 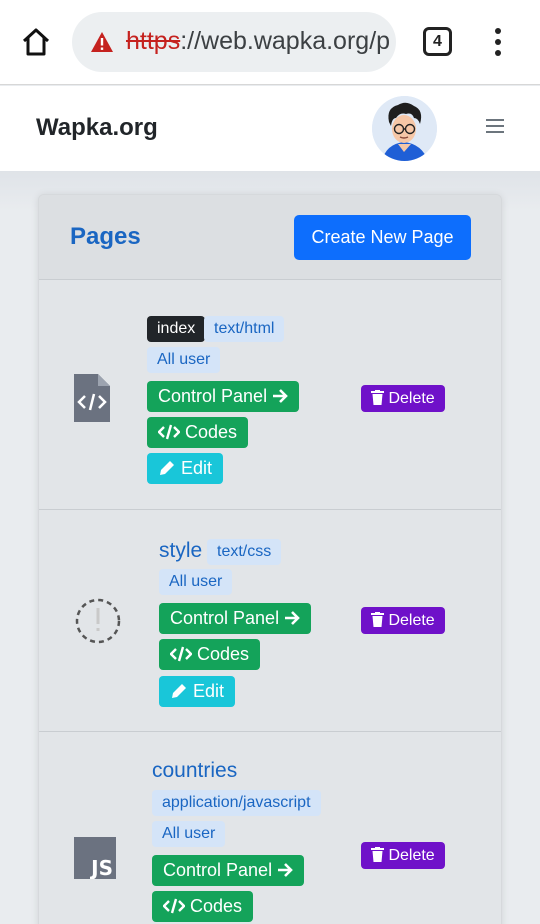 What do you see at coordinates (36, 42) in the screenshot?
I see `home-icon` at bounding box center [36, 42].